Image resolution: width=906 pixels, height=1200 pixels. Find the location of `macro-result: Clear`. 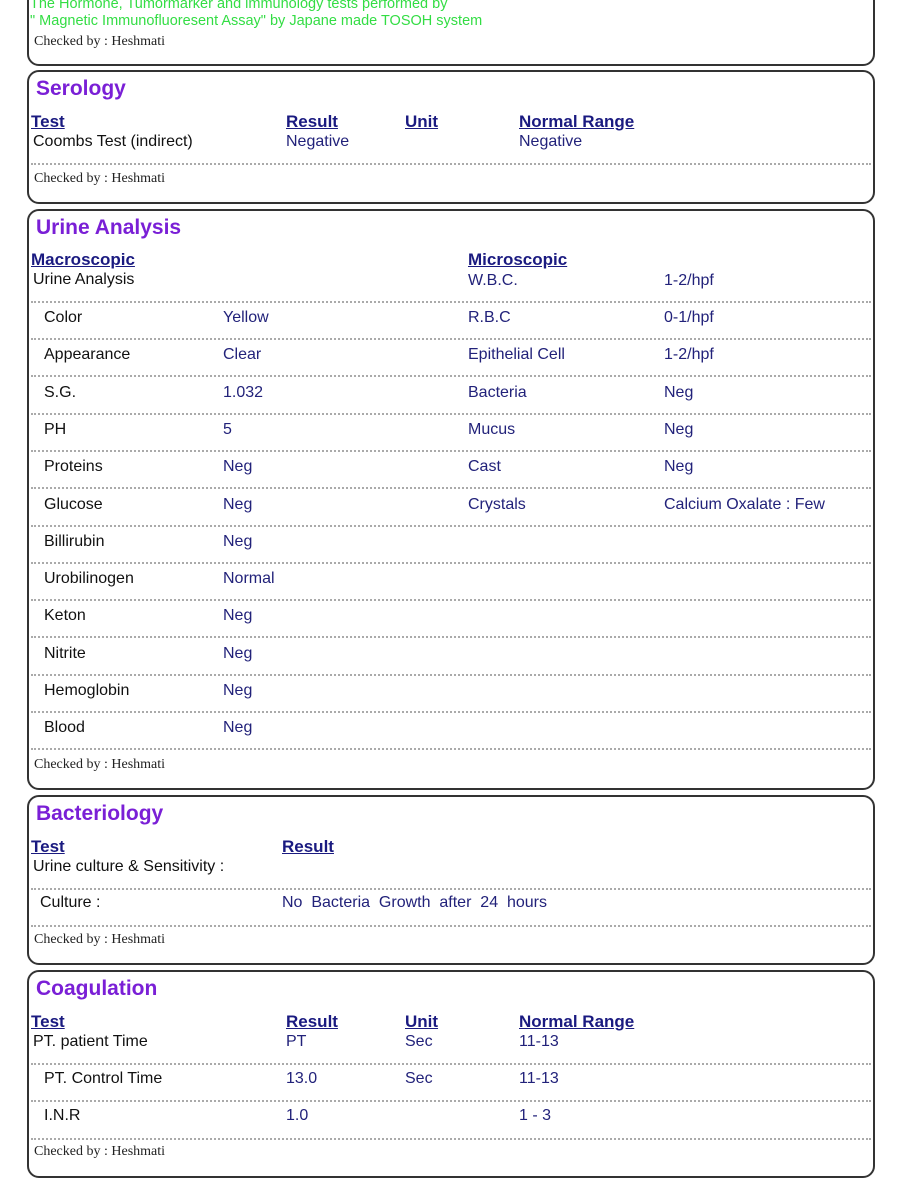

macro-result: Clear is located at coordinates (242, 355).